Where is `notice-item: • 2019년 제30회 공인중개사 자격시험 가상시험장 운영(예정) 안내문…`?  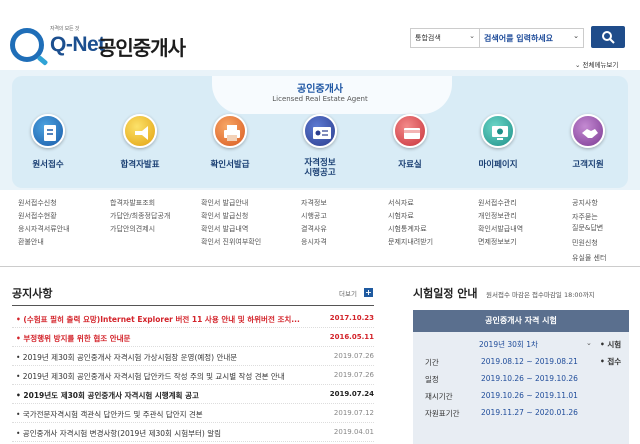 notice-item: • 2019년 제30회 공인중개사 자격시험 가상시험장 운영(예정) 안내문… is located at coordinates (193, 356).